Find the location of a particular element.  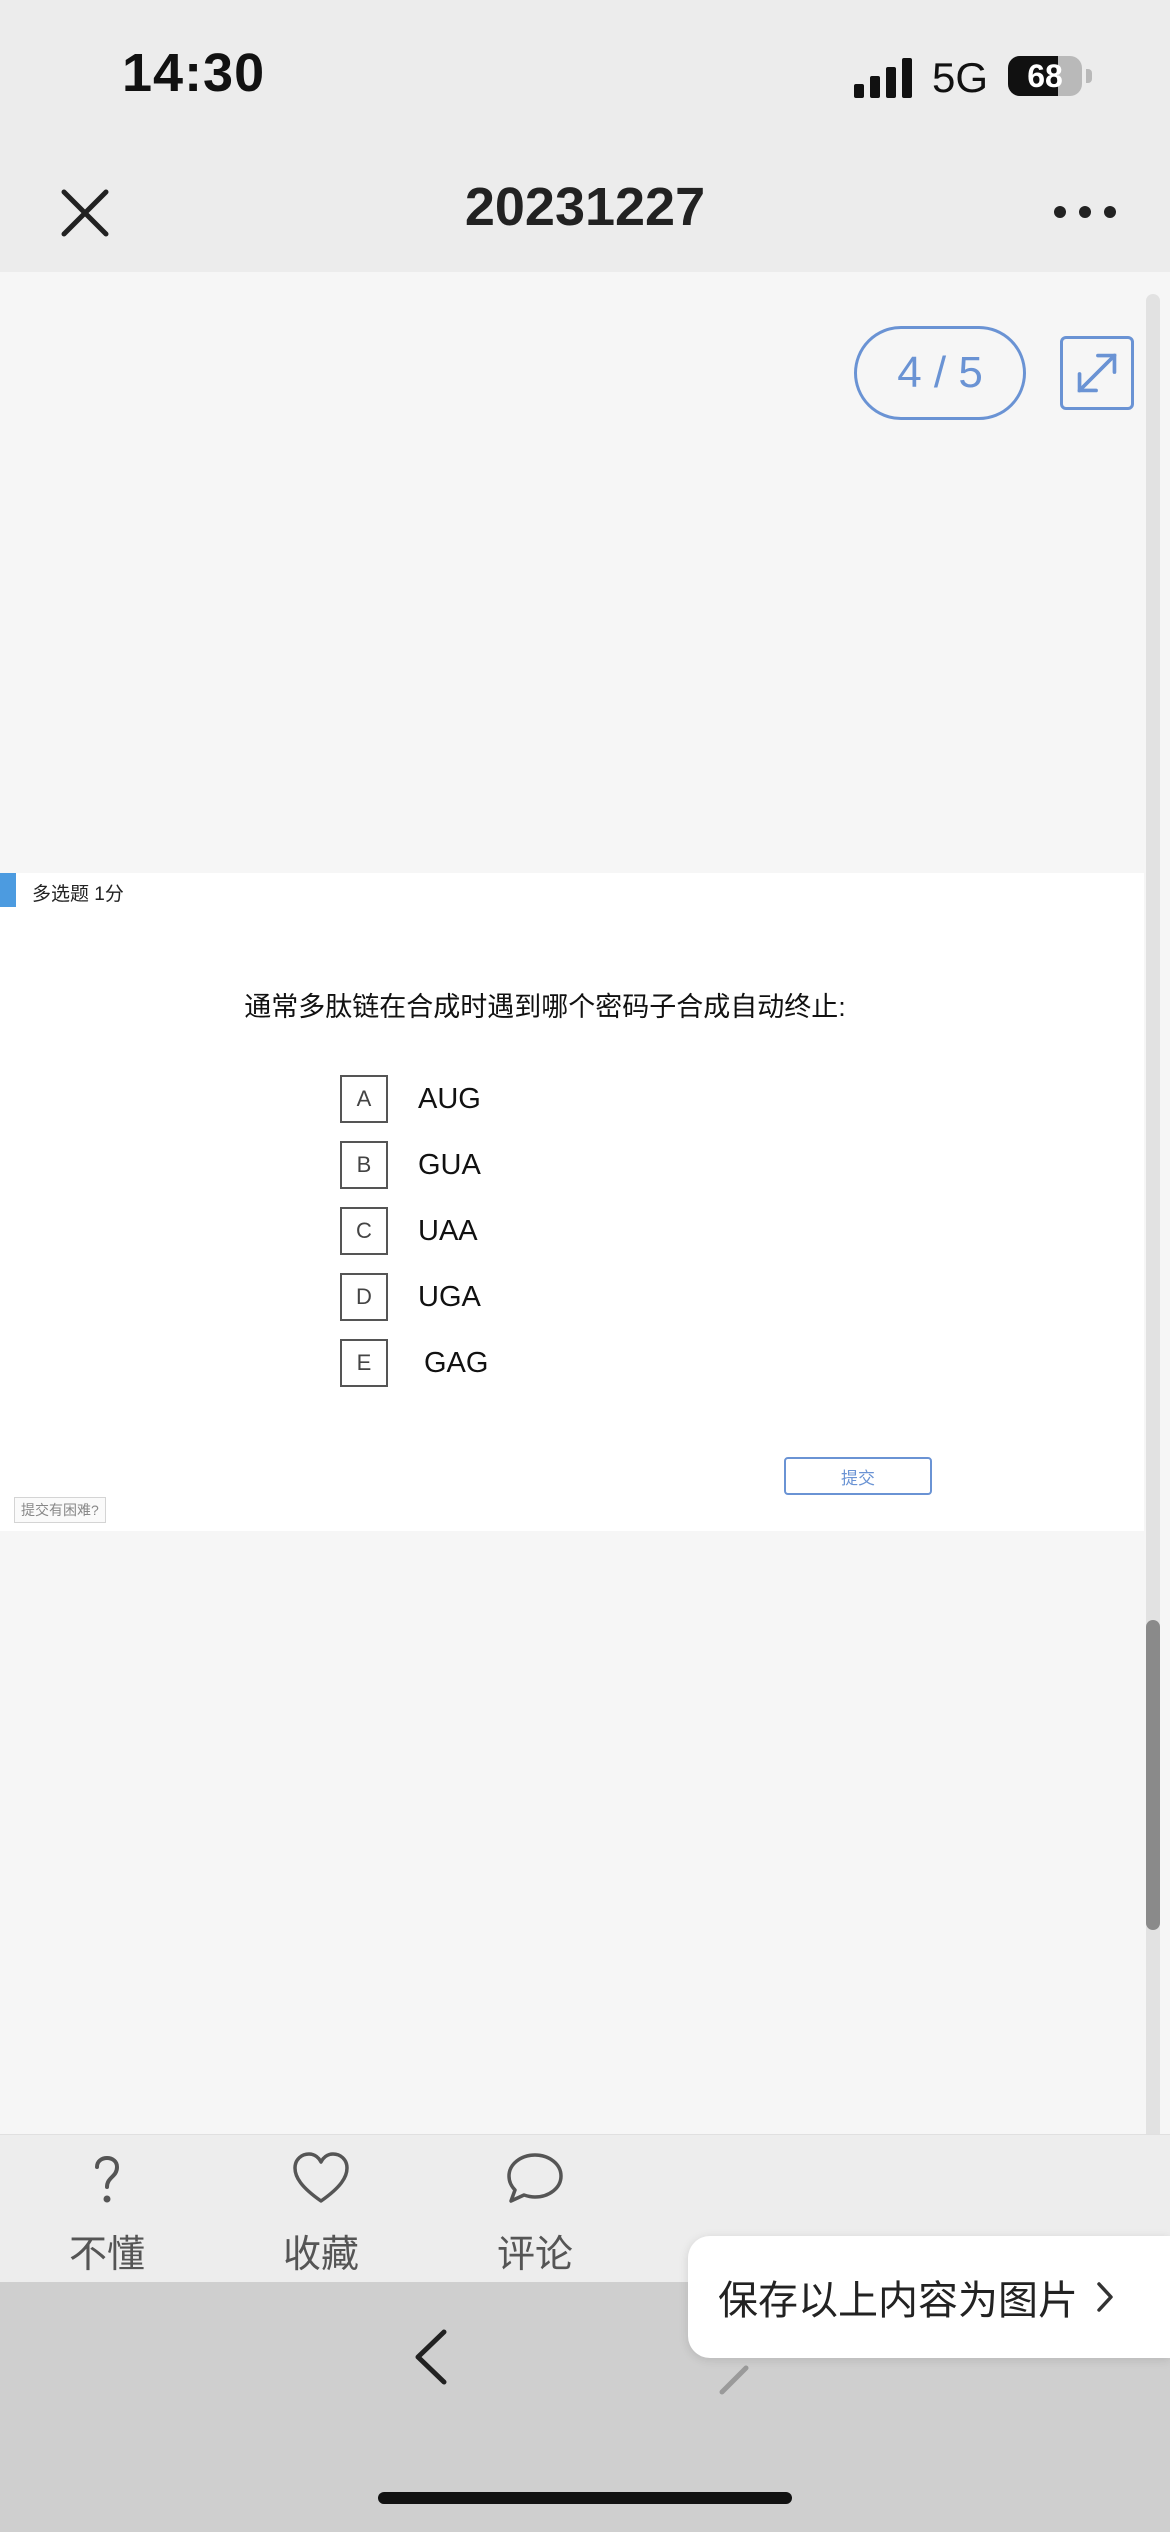

action-favorite: 收藏 is located at coordinates (321, 2213).